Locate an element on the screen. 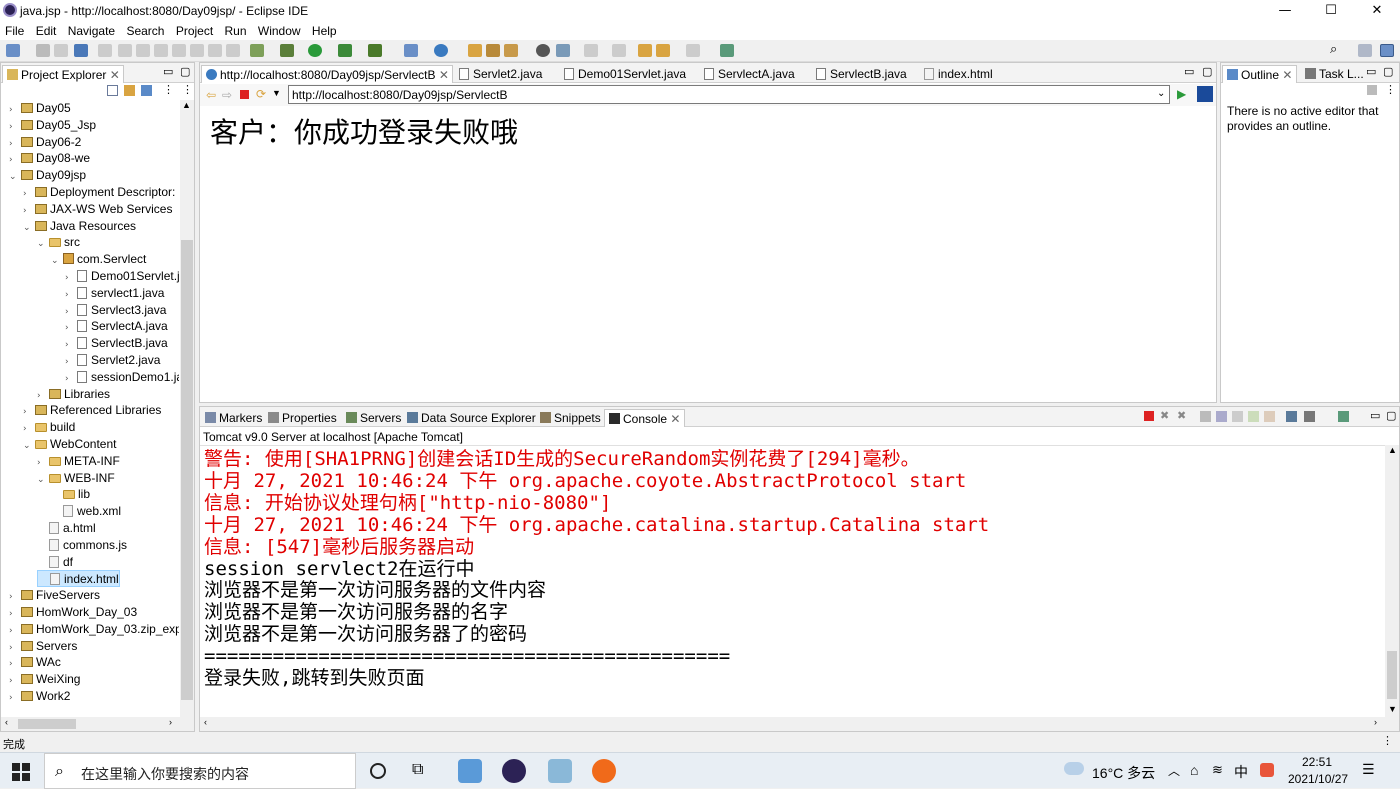  tree-item: › JAX-WS Web Services is located at coordinates (97, 209).